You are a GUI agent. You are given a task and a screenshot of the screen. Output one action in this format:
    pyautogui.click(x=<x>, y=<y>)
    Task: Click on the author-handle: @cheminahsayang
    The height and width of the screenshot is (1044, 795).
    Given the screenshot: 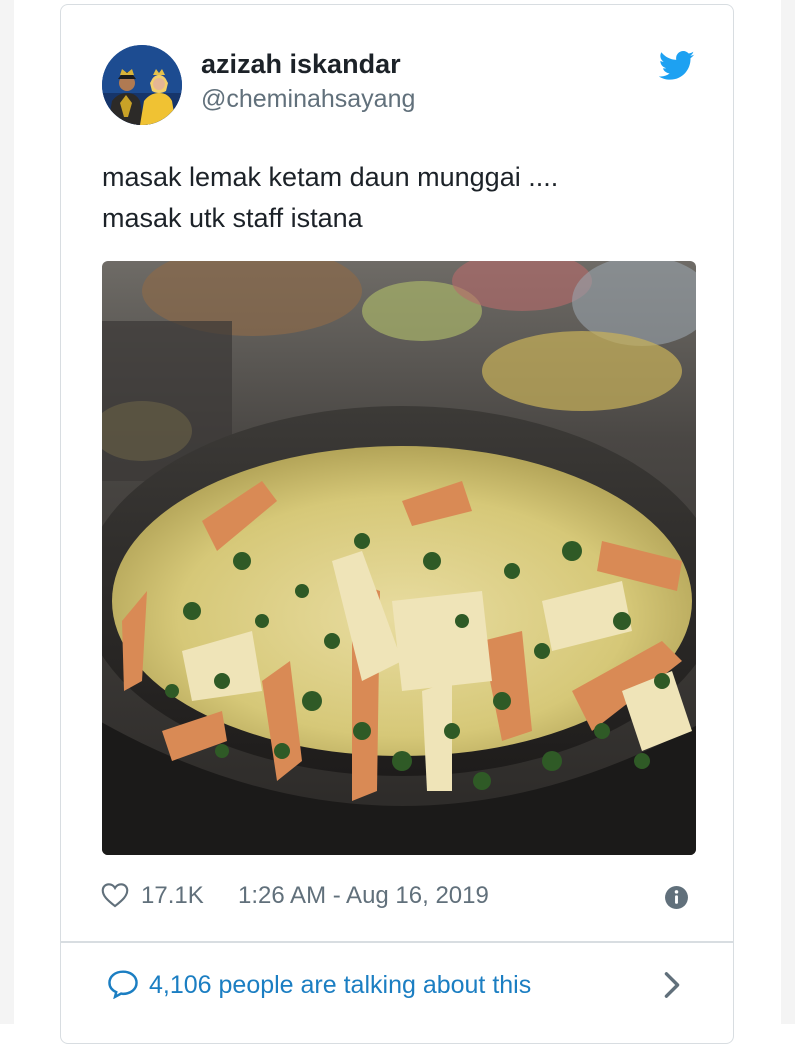 What is the action you would take?
    pyautogui.click(x=308, y=99)
    